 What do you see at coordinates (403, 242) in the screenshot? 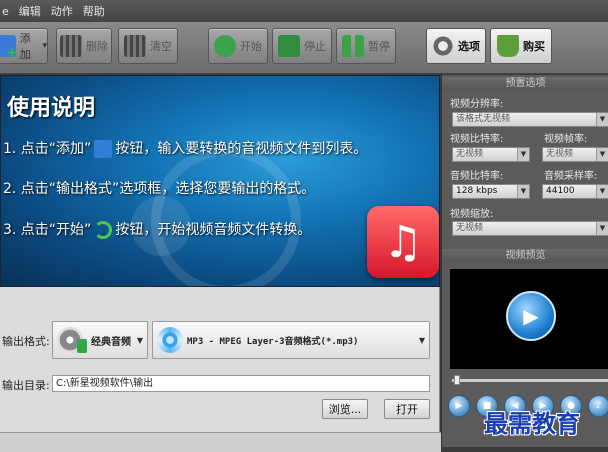
I see `music-note-icon: ♫` at bounding box center [403, 242].